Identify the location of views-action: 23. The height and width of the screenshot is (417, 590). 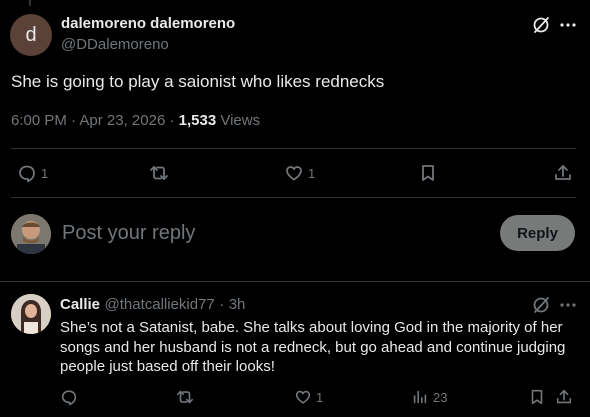
(429, 397).